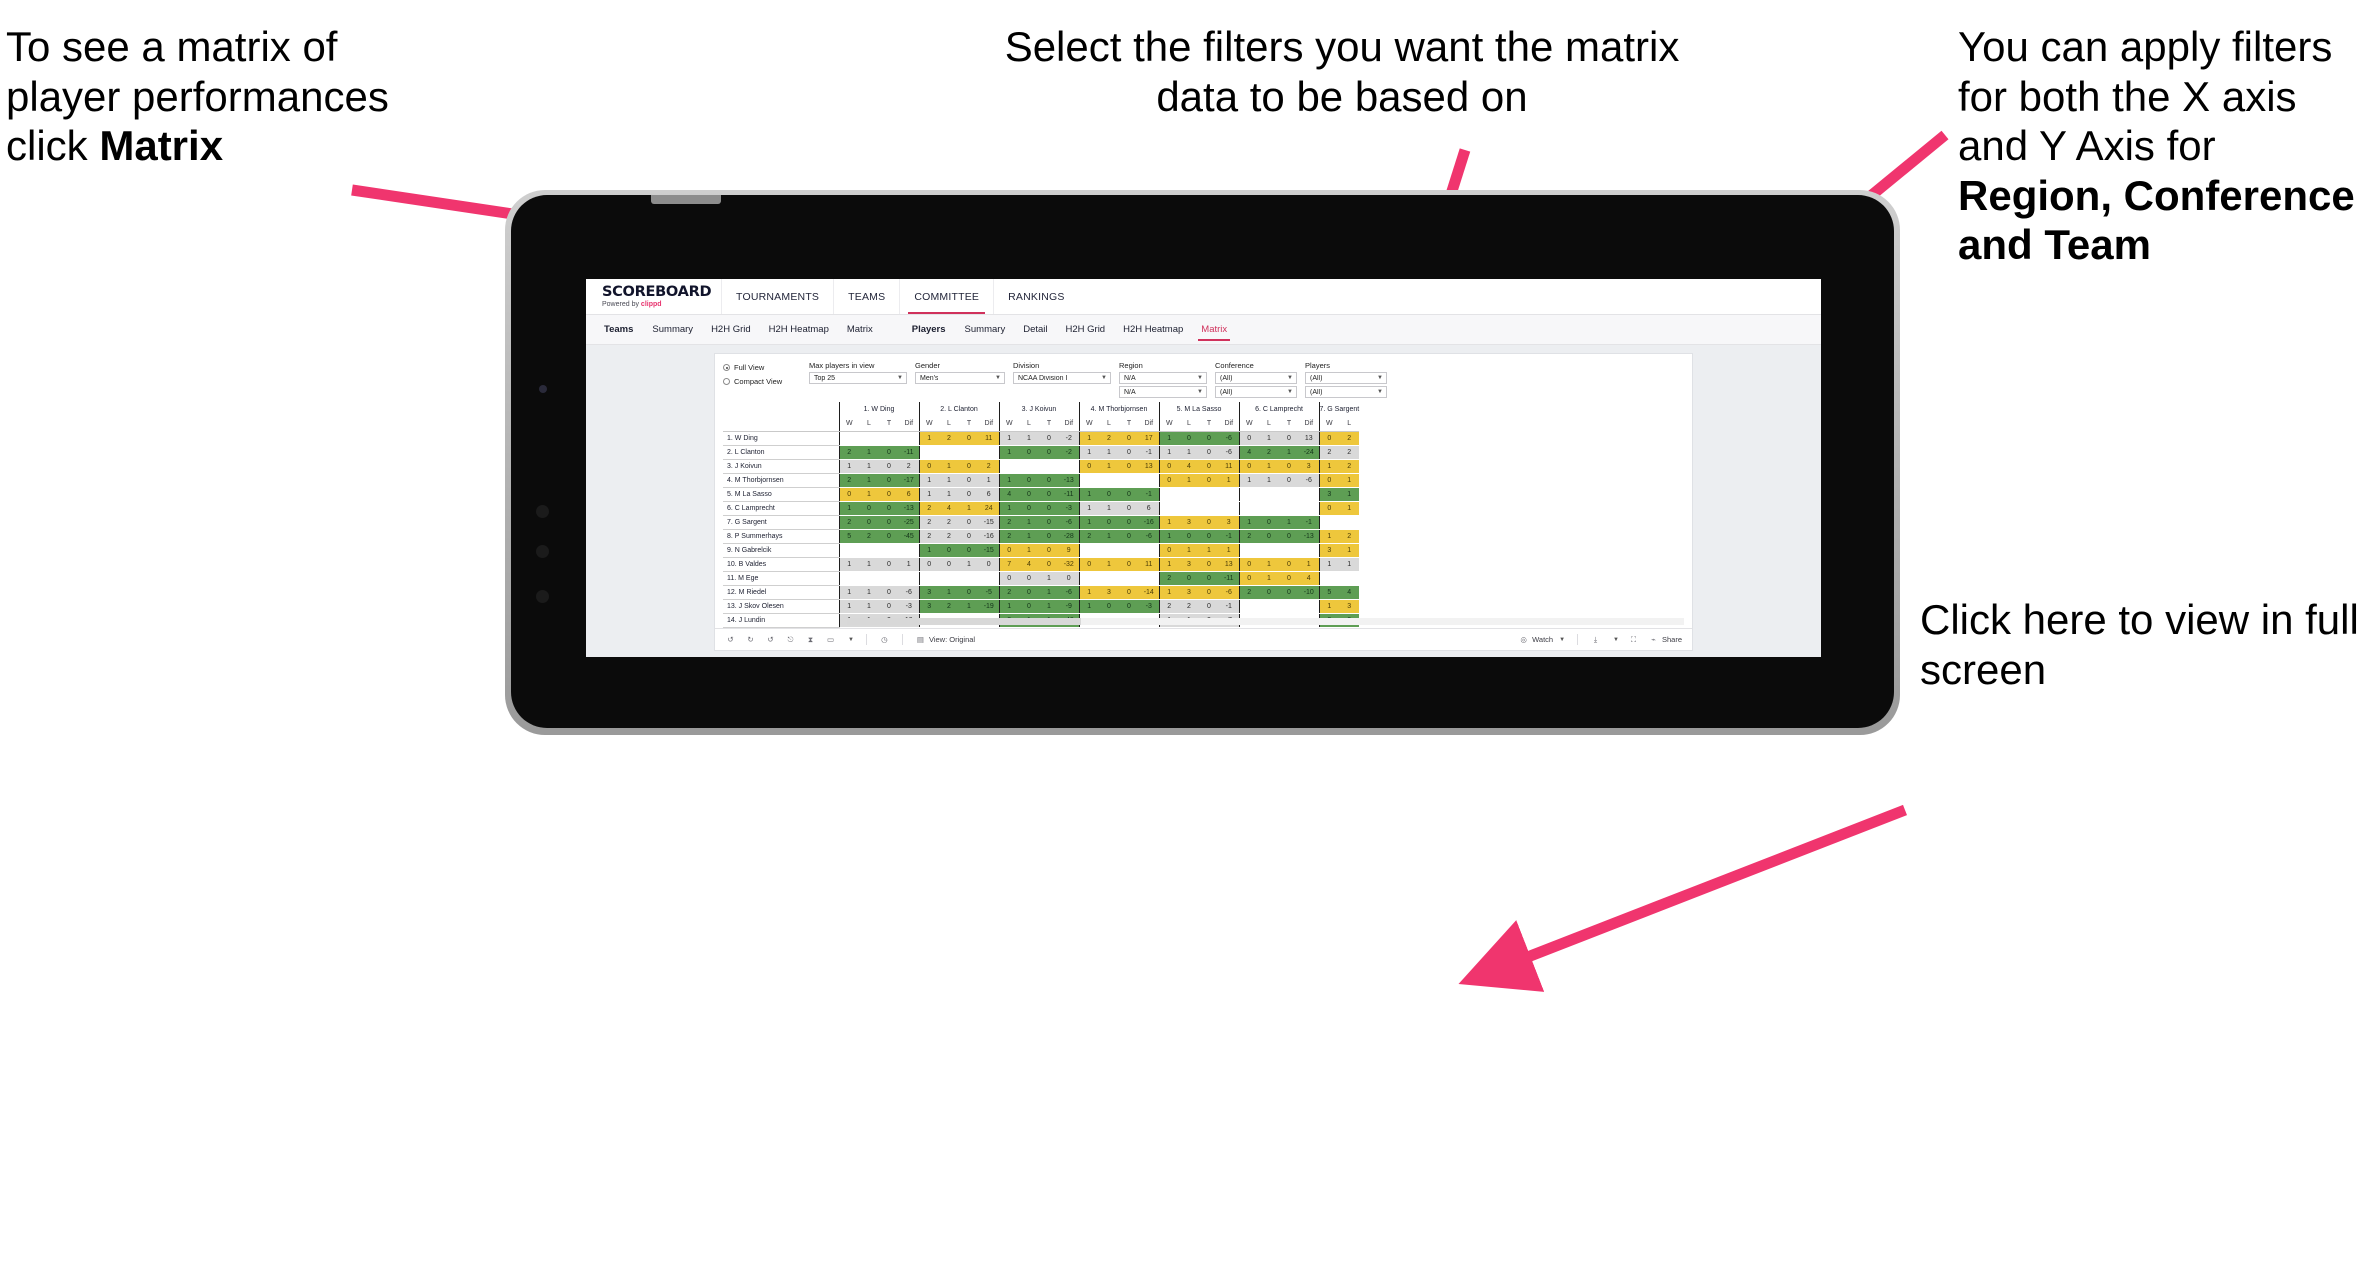  Describe the element at coordinates (1035, 296) in the screenshot. I see `topnav-item-rankings: RANKINGS` at that location.